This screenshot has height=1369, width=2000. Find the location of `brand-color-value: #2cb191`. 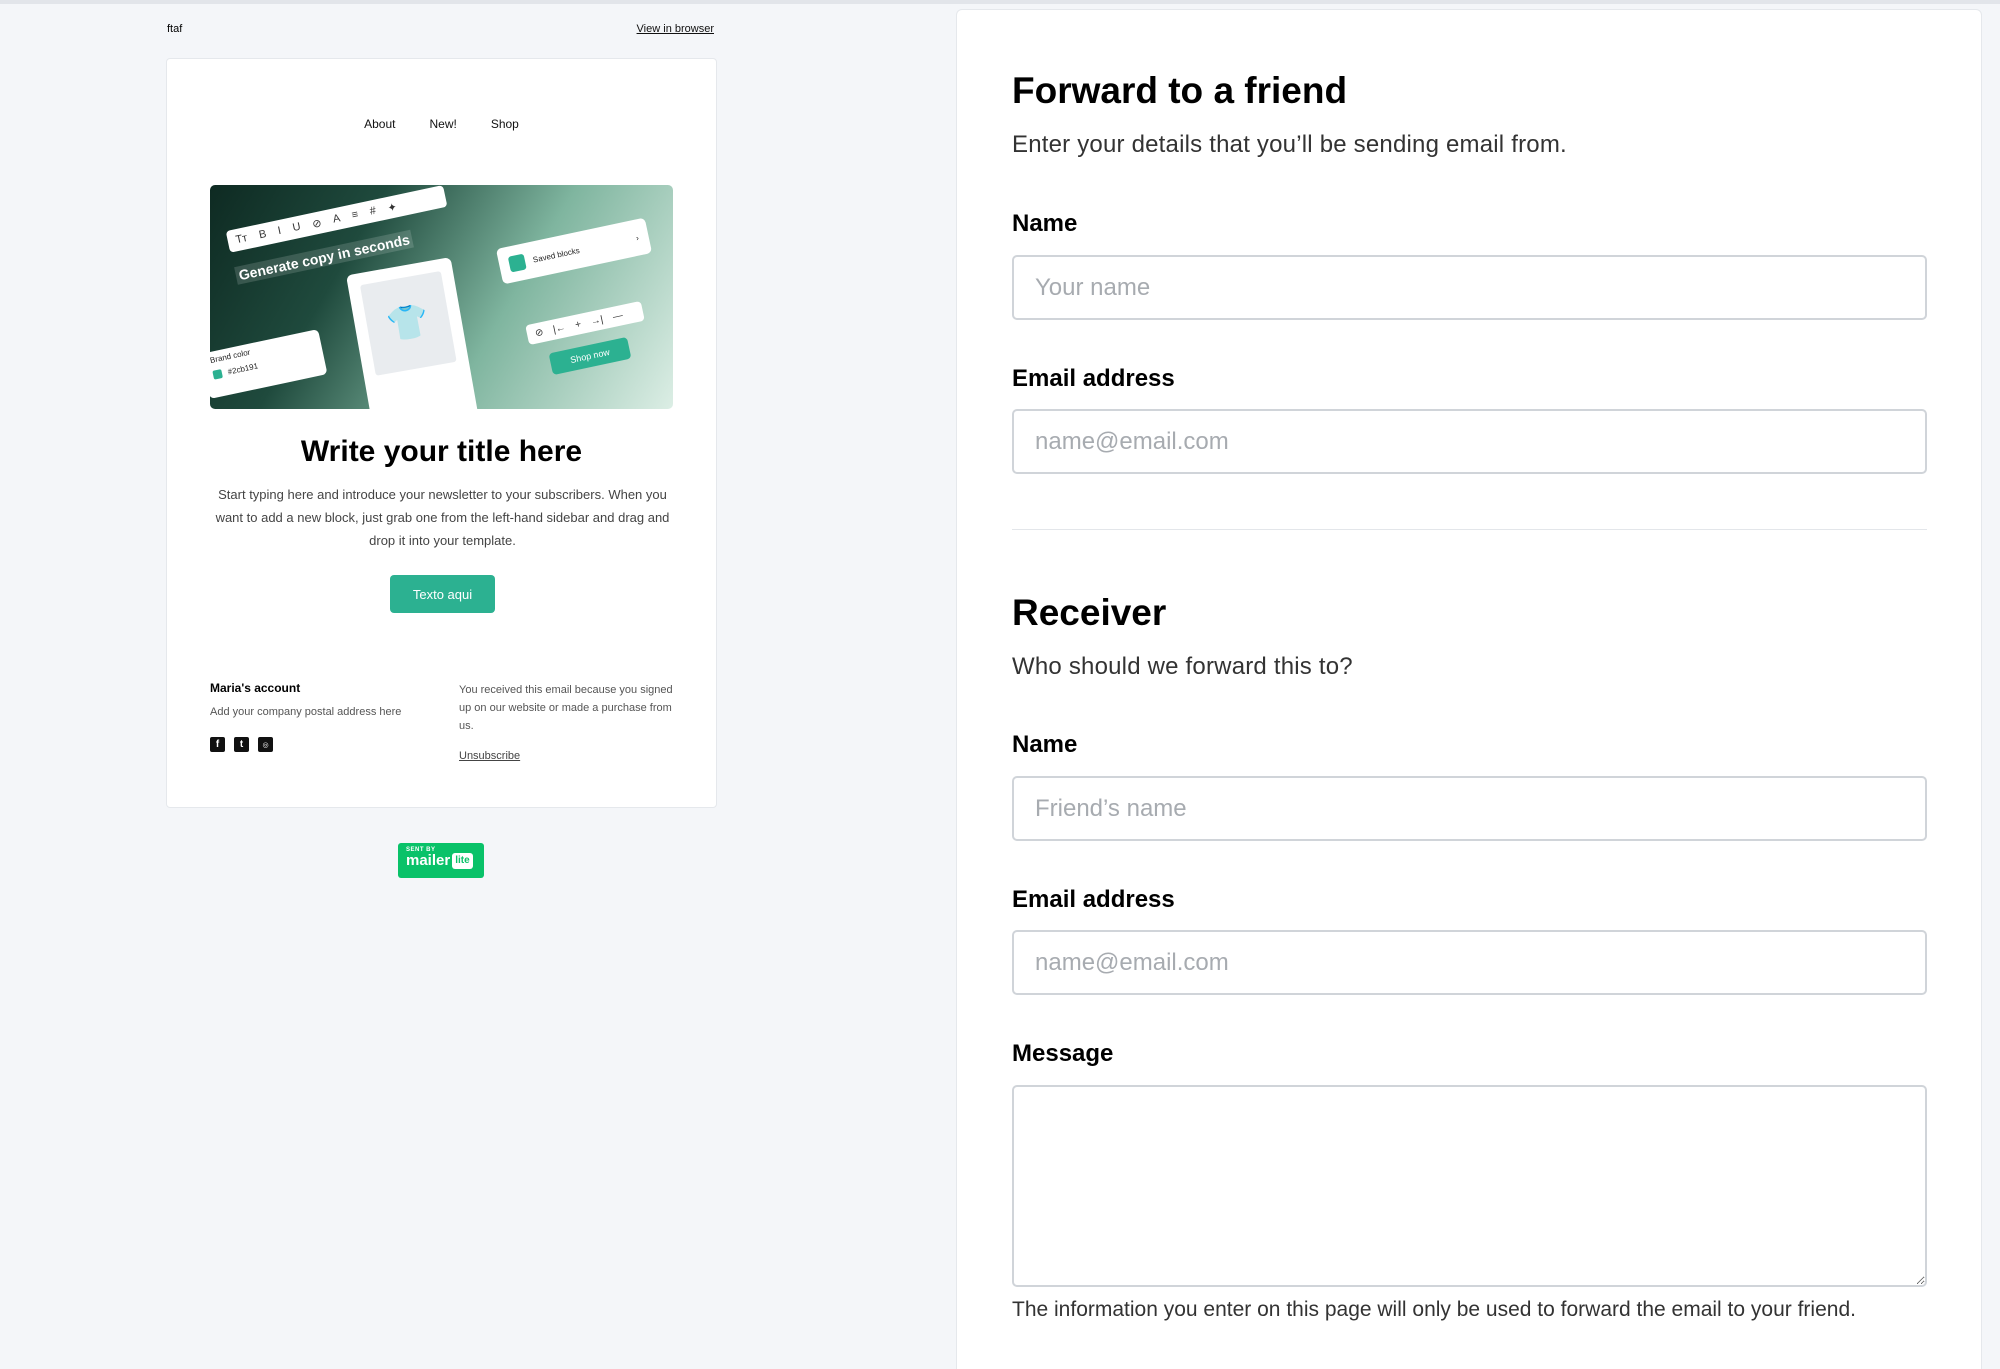

brand-color-value: #2cb191 is located at coordinates (242, 369).